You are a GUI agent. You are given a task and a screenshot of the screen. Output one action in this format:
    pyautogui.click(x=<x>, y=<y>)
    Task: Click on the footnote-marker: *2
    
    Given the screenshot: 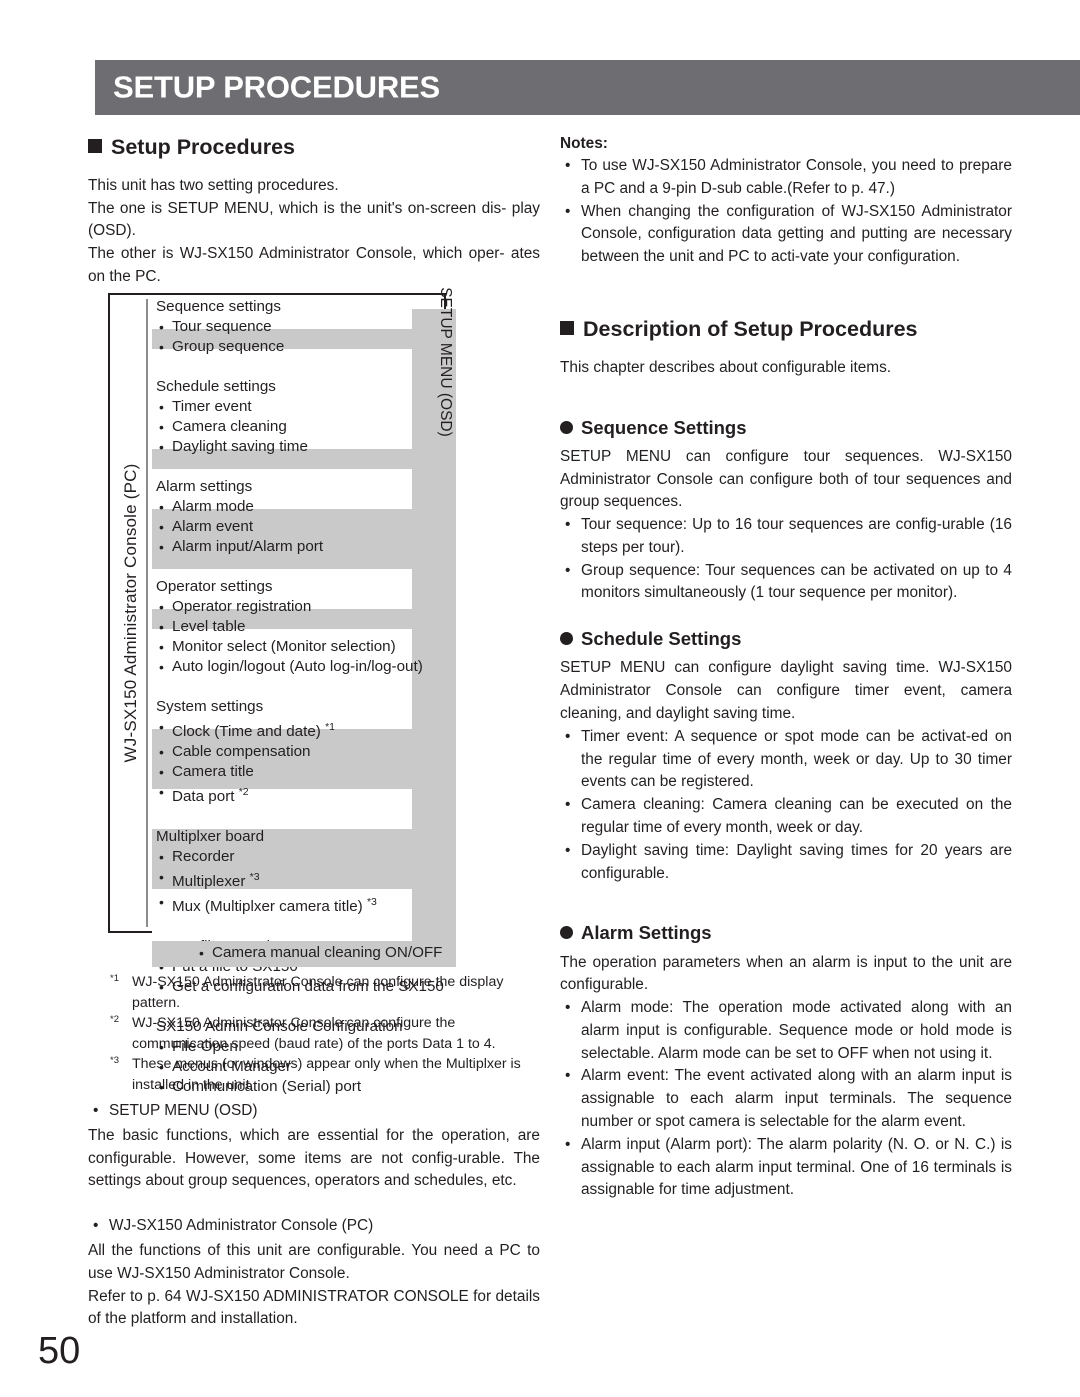 What is the action you would take?
    pyautogui.click(x=114, y=1020)
    